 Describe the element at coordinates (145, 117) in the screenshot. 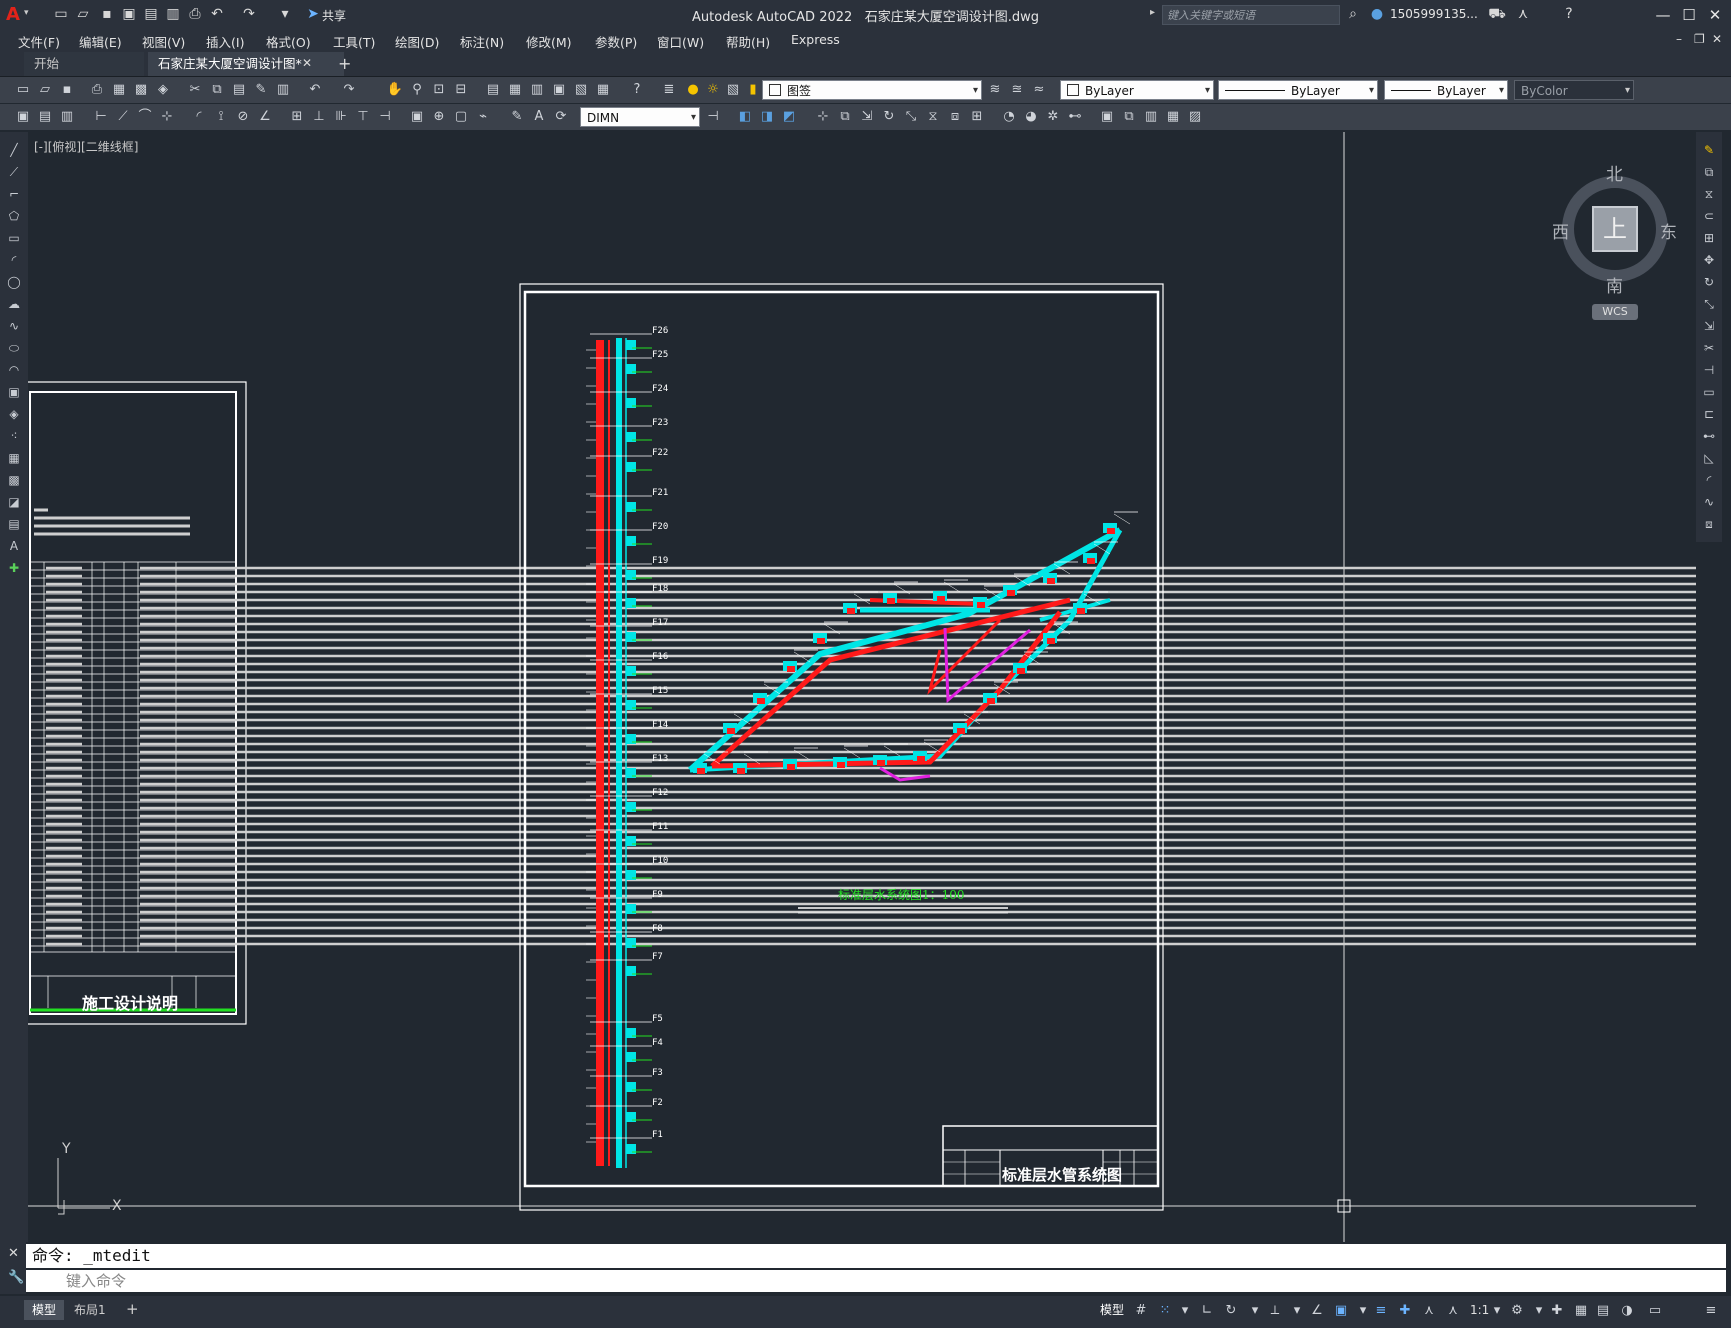

I see `arc-length-icon: ⌒` at that location.